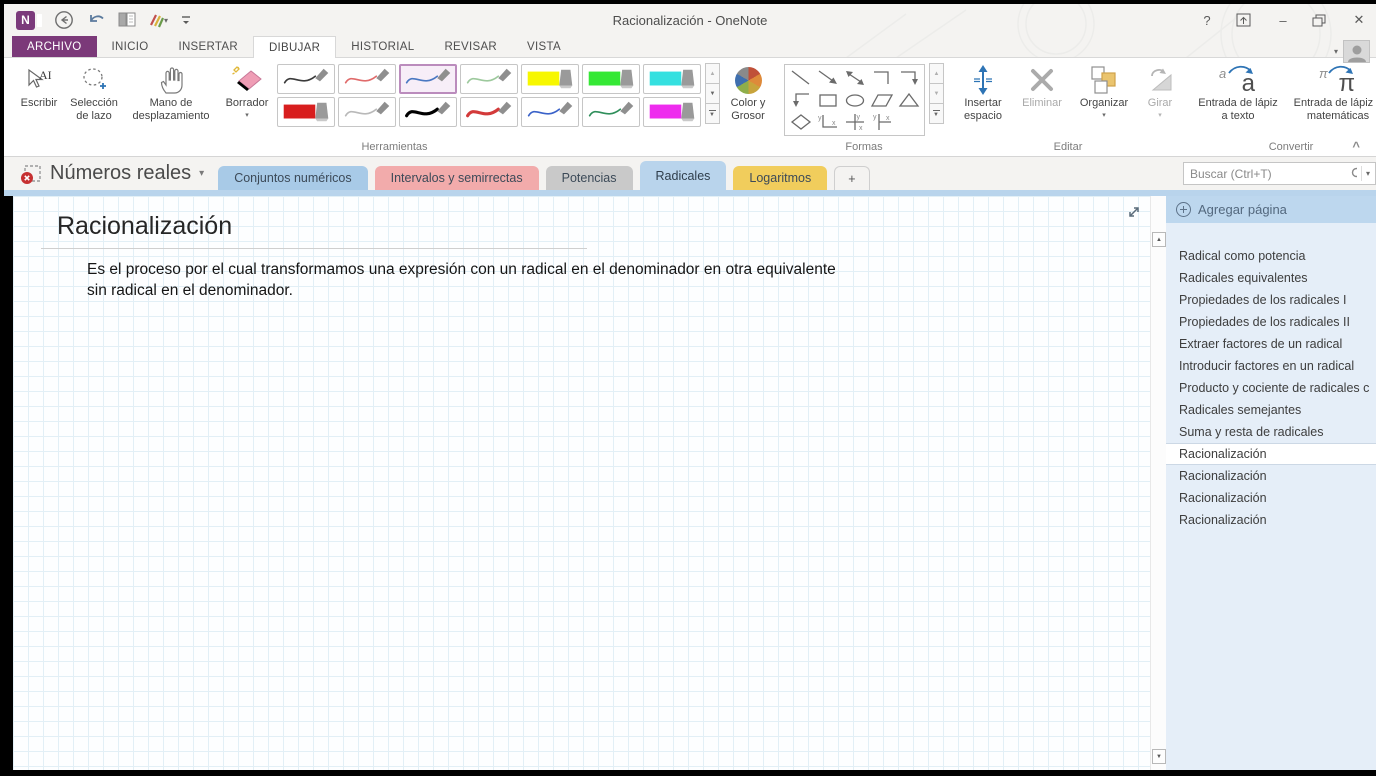 The height and width of the screenshot is (776, 1376). What do you see at coordinates (852, 178) in the screenshot?
I see `new-section-tab: +` at bounding box center [852, 178].